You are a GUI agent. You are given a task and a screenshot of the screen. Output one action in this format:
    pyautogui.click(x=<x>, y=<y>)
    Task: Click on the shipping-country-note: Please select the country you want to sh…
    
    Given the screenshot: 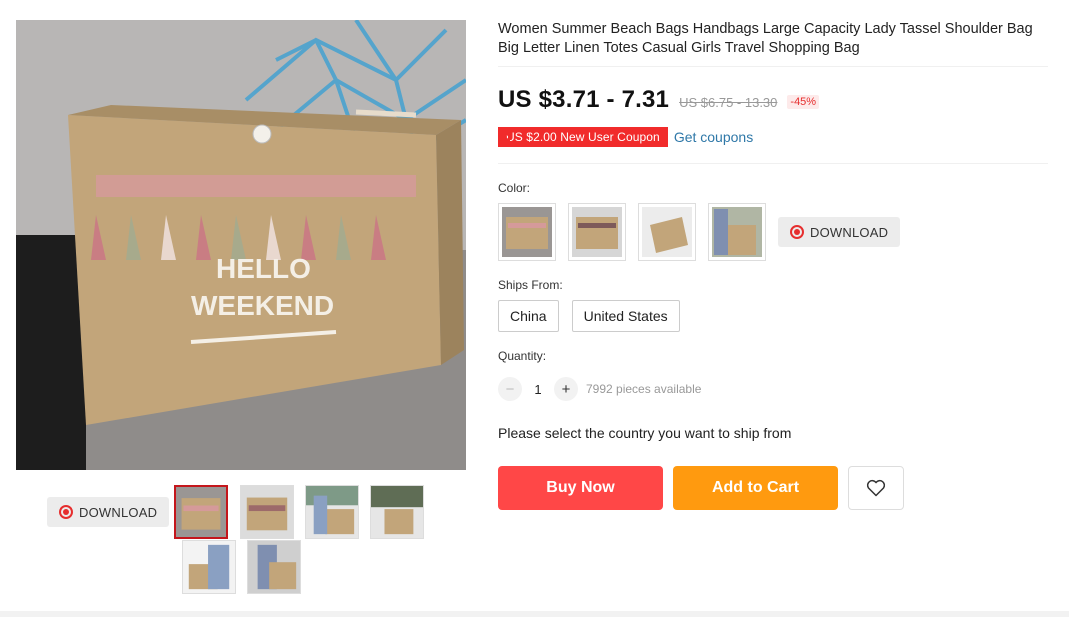 What is the action you would take?
    pyautogui.click(x=645, y=433)
    